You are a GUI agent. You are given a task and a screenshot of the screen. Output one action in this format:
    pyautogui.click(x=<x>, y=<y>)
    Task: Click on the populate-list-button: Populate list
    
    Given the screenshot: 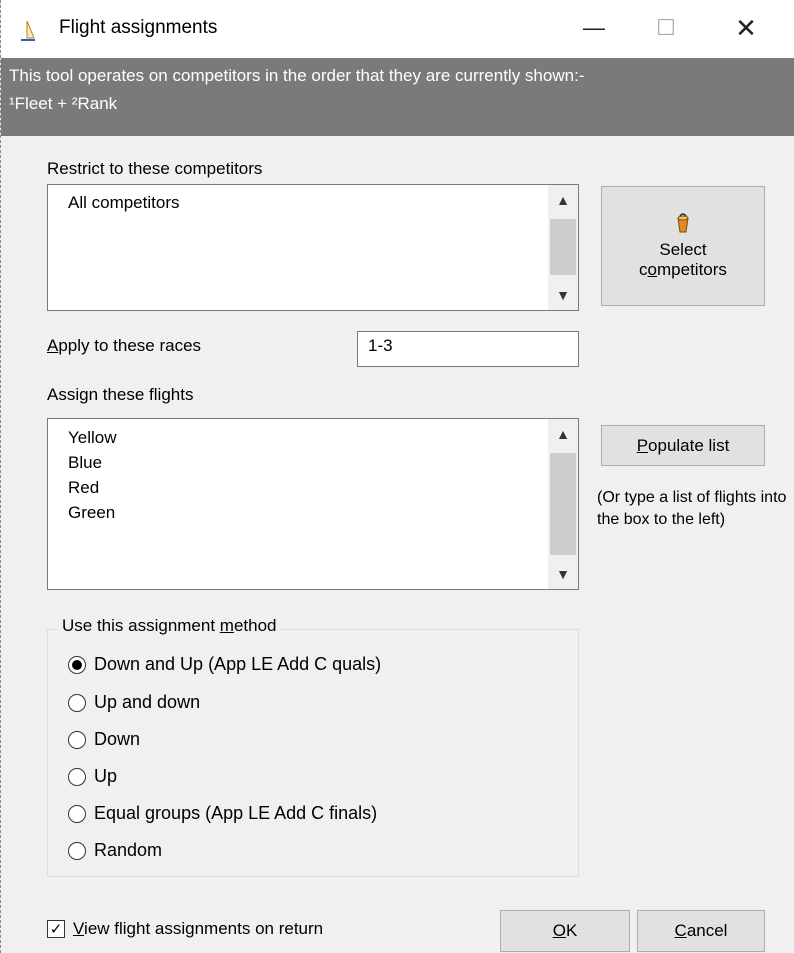 What is the action you would take?
    pyautogui.click(x=683, y=445)
    